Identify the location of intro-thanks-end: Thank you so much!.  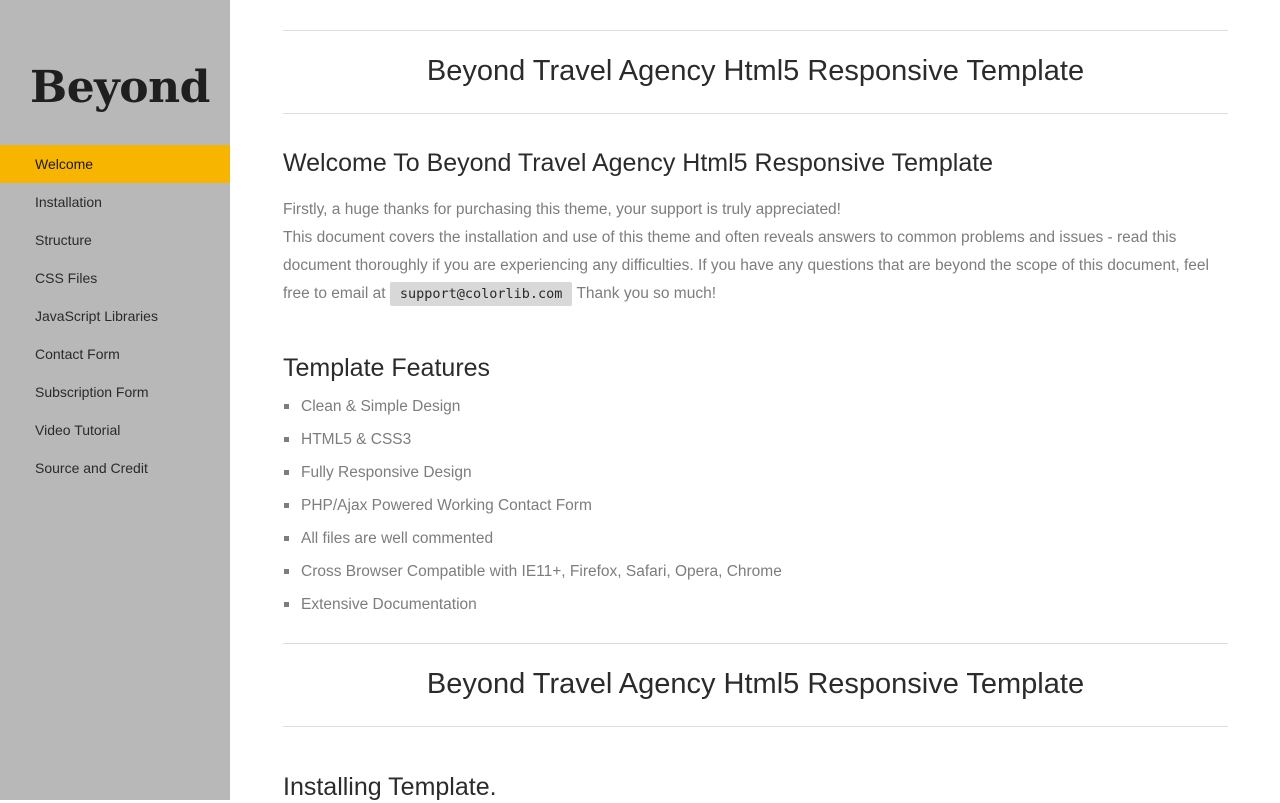
(646, 293).